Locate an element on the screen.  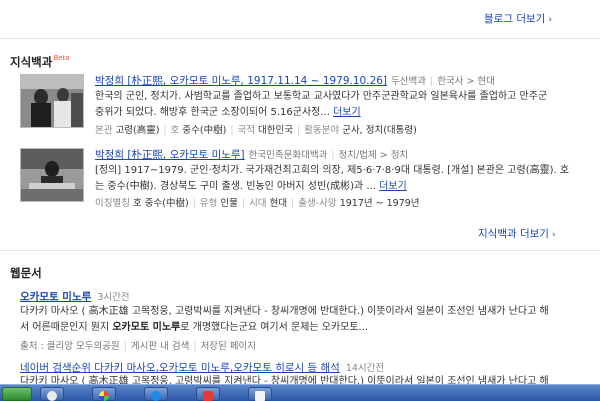
encyclopedia-title: 지식백과 is located at coordinates (31, 62).